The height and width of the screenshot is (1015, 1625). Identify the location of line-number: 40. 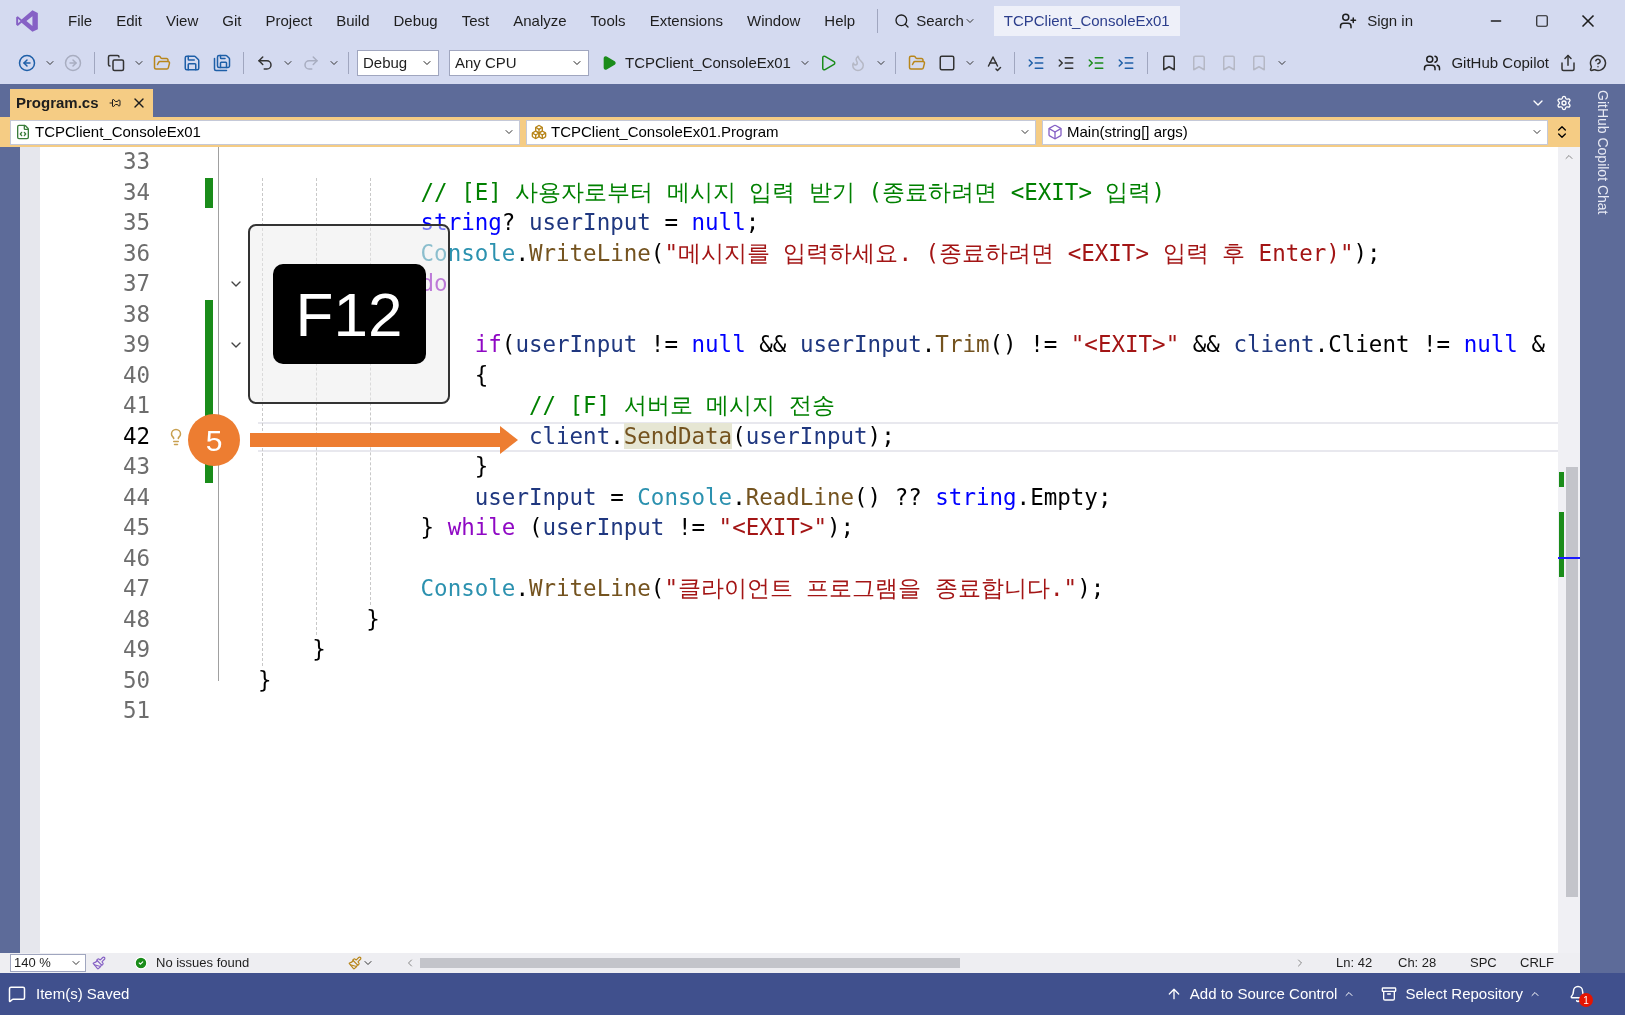
(135, 375).